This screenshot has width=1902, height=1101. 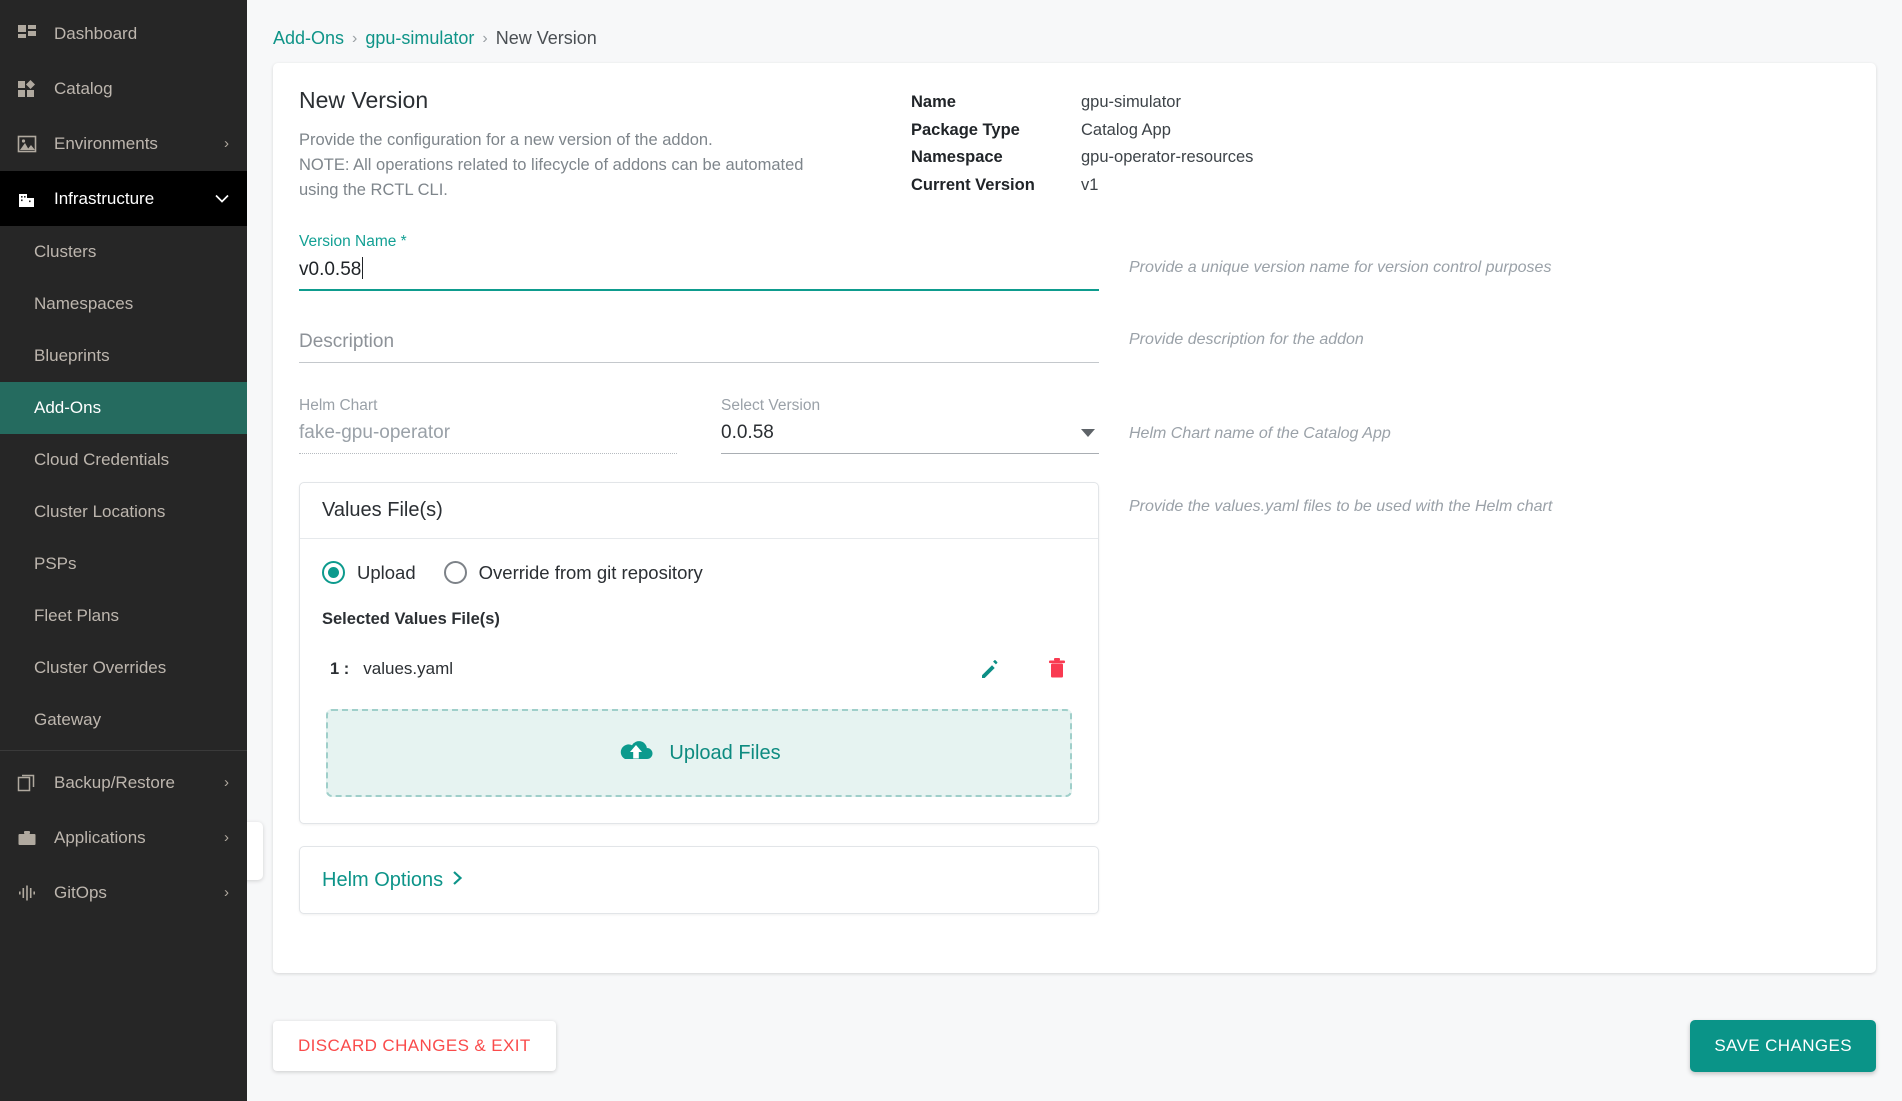 I want to click on radio-override-git: Override from git repository, so click(x=573, y=573).